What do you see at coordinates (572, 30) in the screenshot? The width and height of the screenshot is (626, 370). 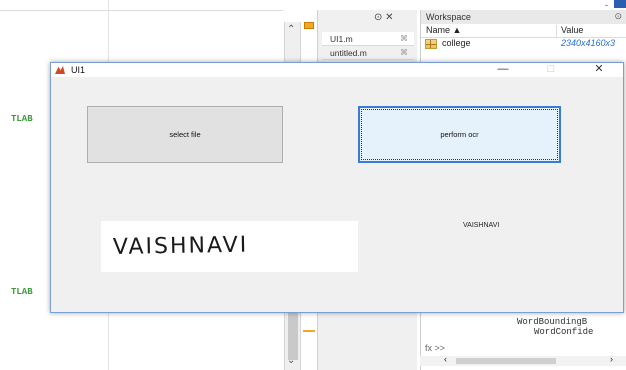 I see `workspace-column-value: Value` at bounding box center [572, 30].